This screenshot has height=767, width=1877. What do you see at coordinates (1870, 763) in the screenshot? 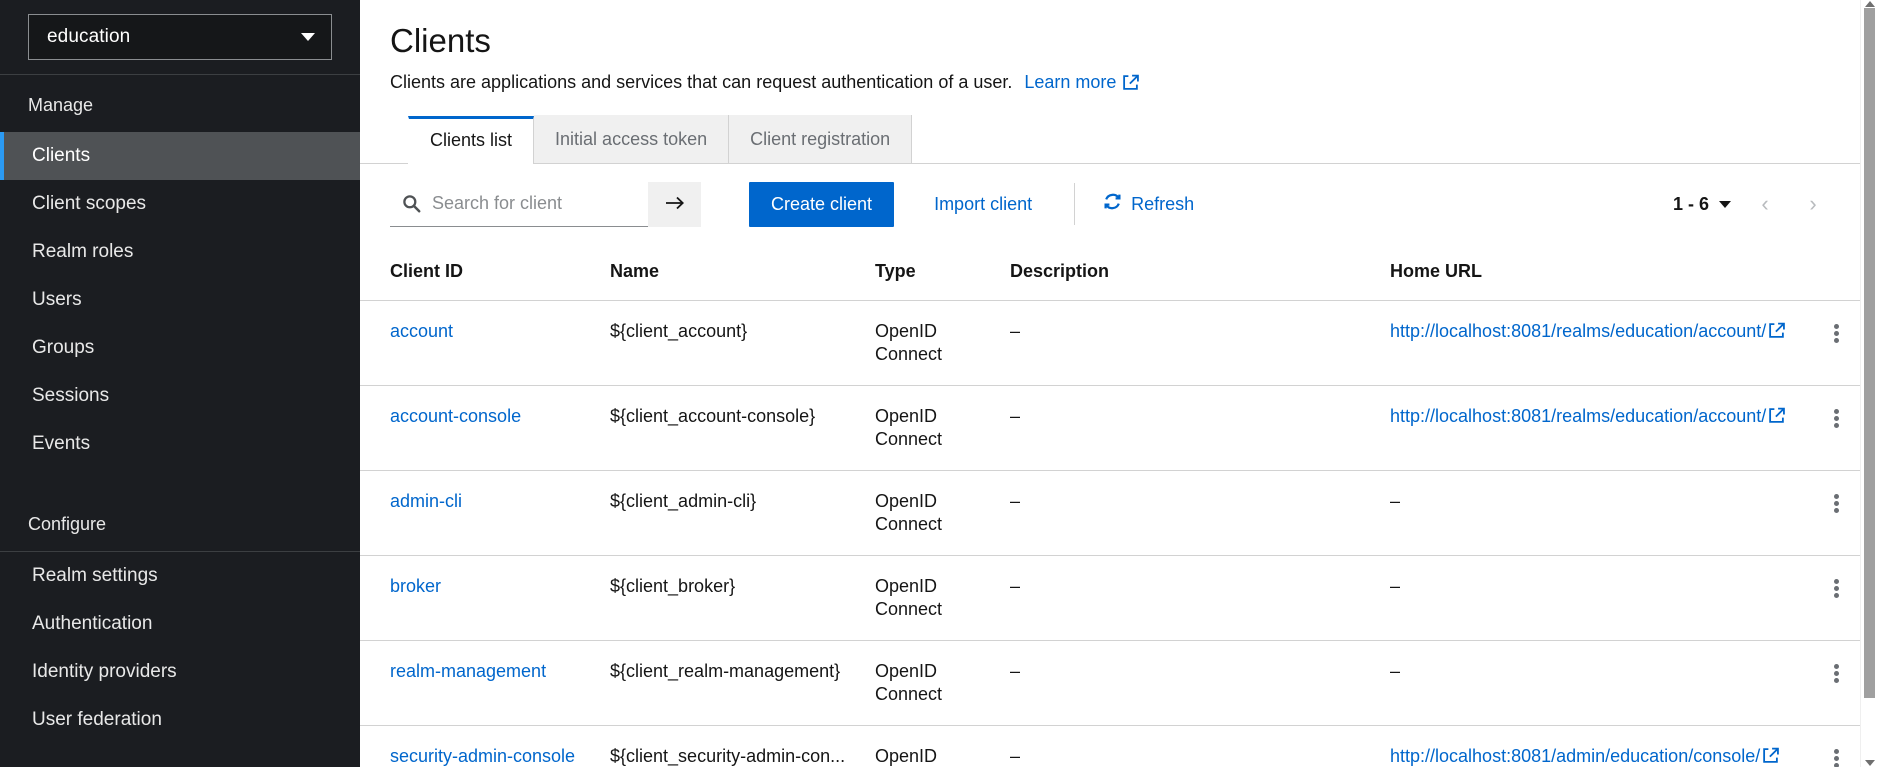
I see `scroll-down-arrow-icon` at bounding box center [1870, 763].